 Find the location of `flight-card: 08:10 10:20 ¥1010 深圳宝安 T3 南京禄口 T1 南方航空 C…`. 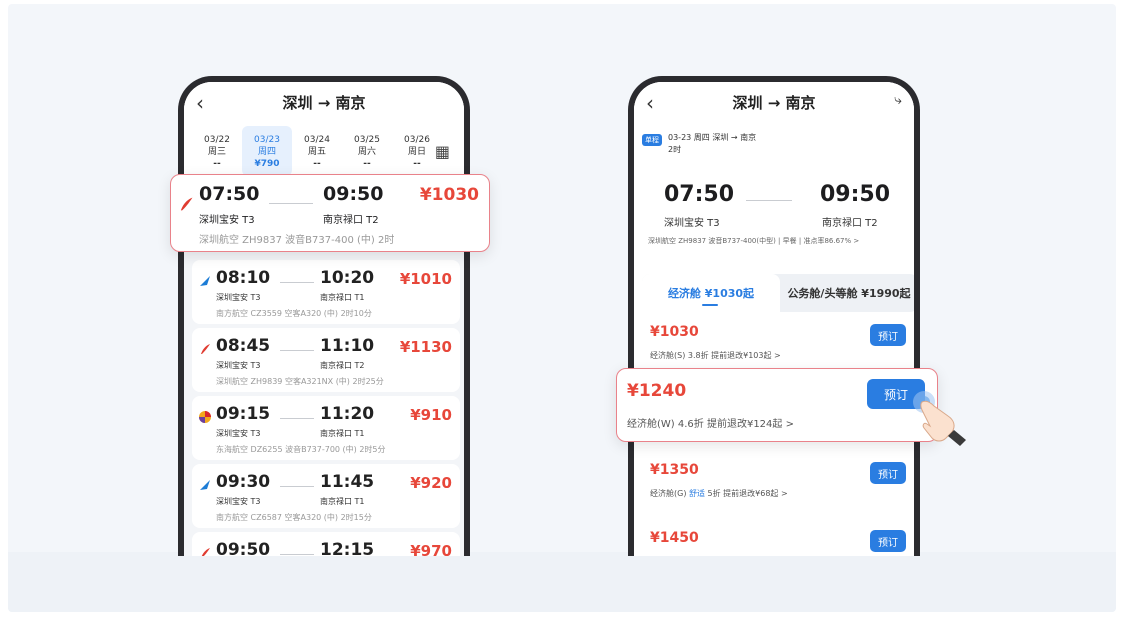

flight-card: 08:10 10:20 ¥1010 深圳宝安 T3 南京禄口 T1 南方航空 C… is located at coordinates (326, 292).